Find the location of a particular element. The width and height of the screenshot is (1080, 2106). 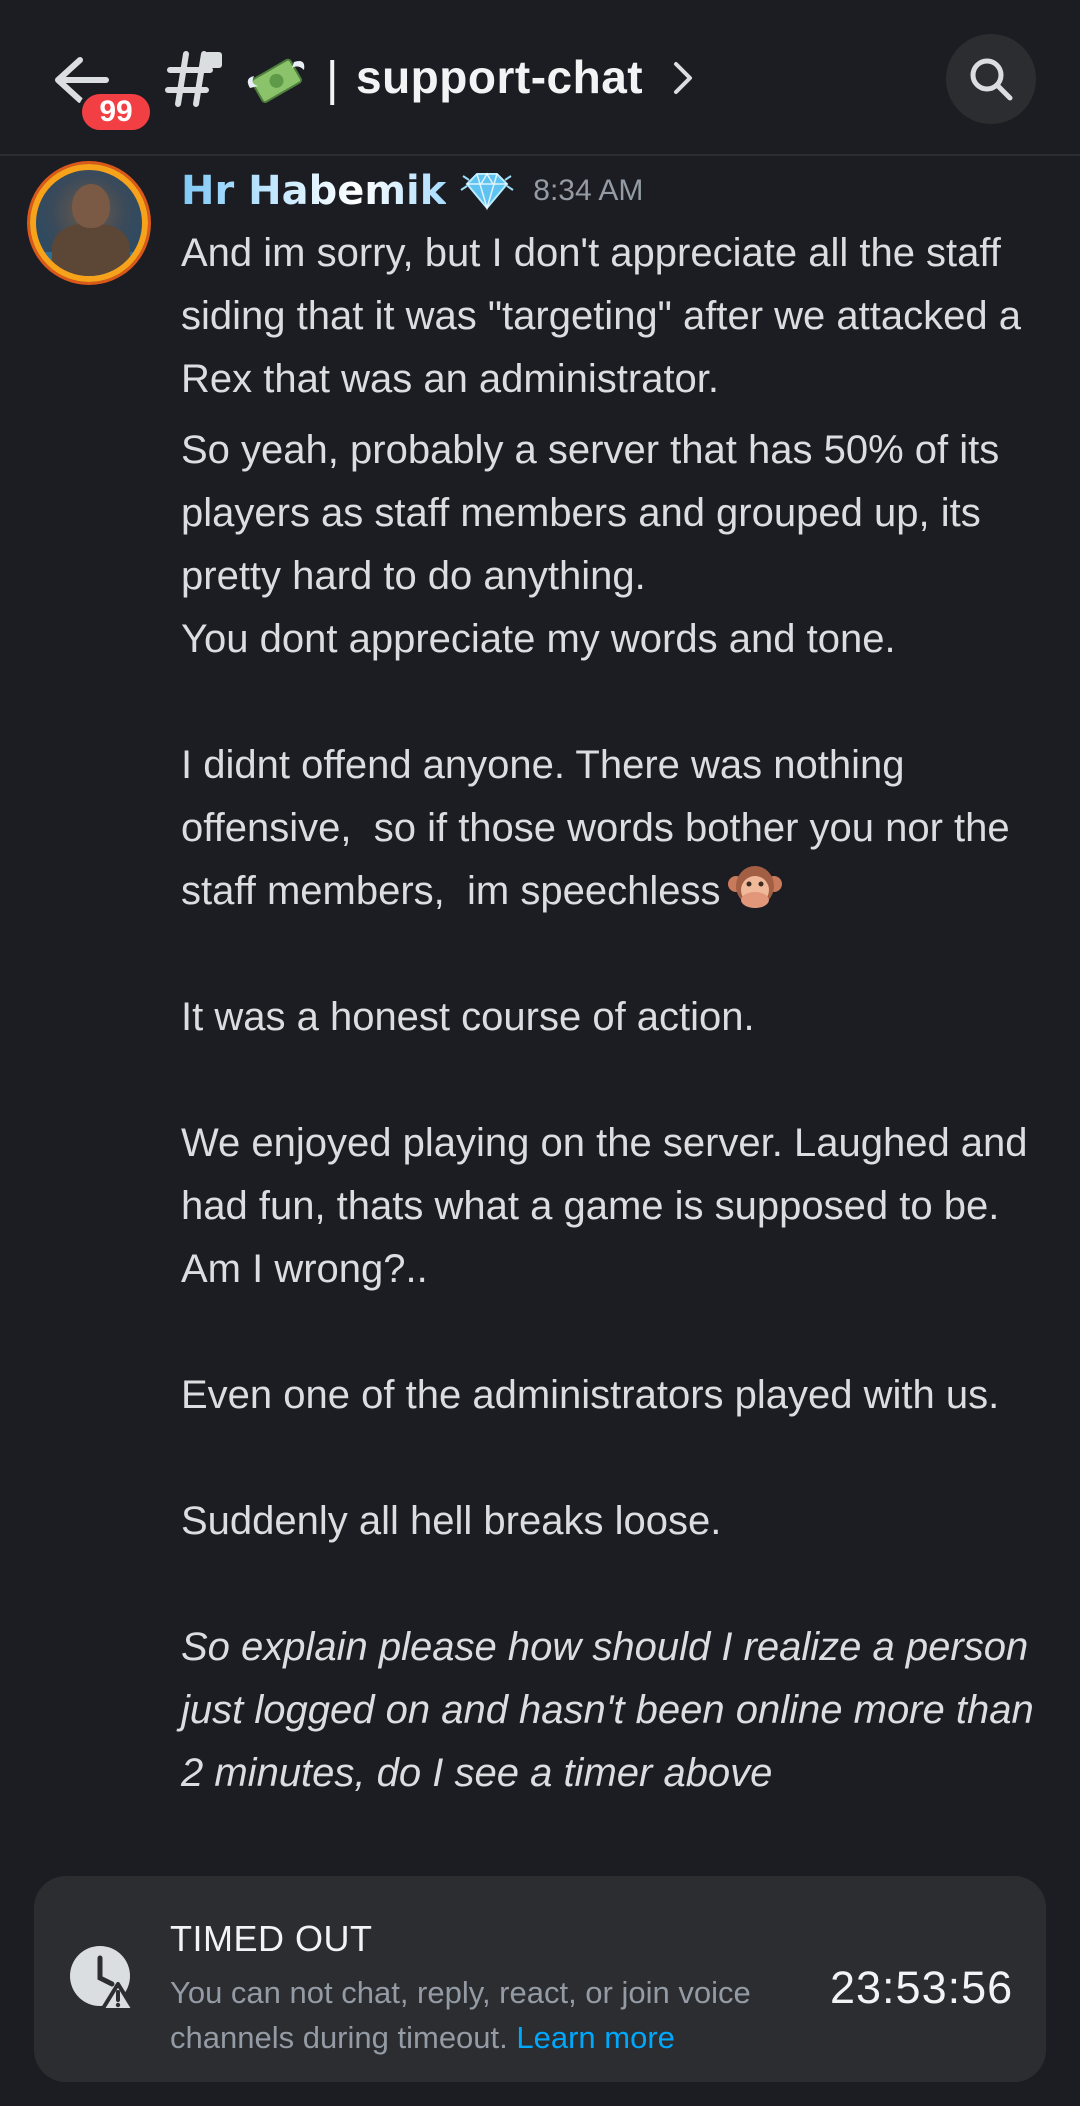

timeout-title: TIMED OUT is located at coordinates (271, 1938).